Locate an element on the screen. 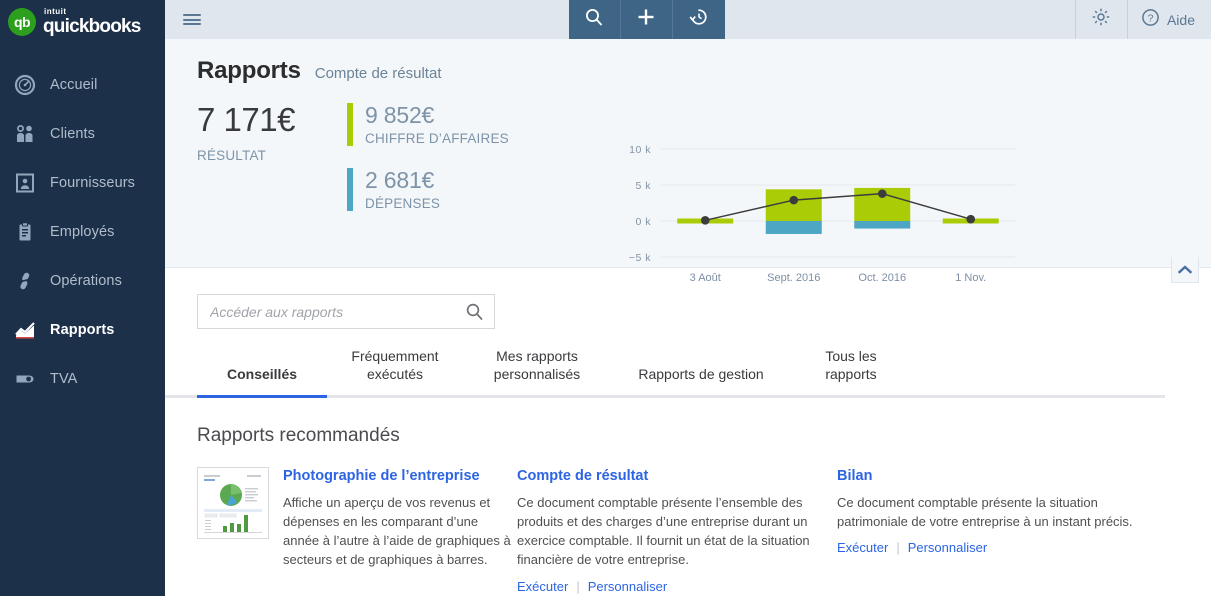 The width and height of the screenshot is (1211, 596). tab-tous-les-rapports: Tous les rapports is located at coordinates (851, 371).